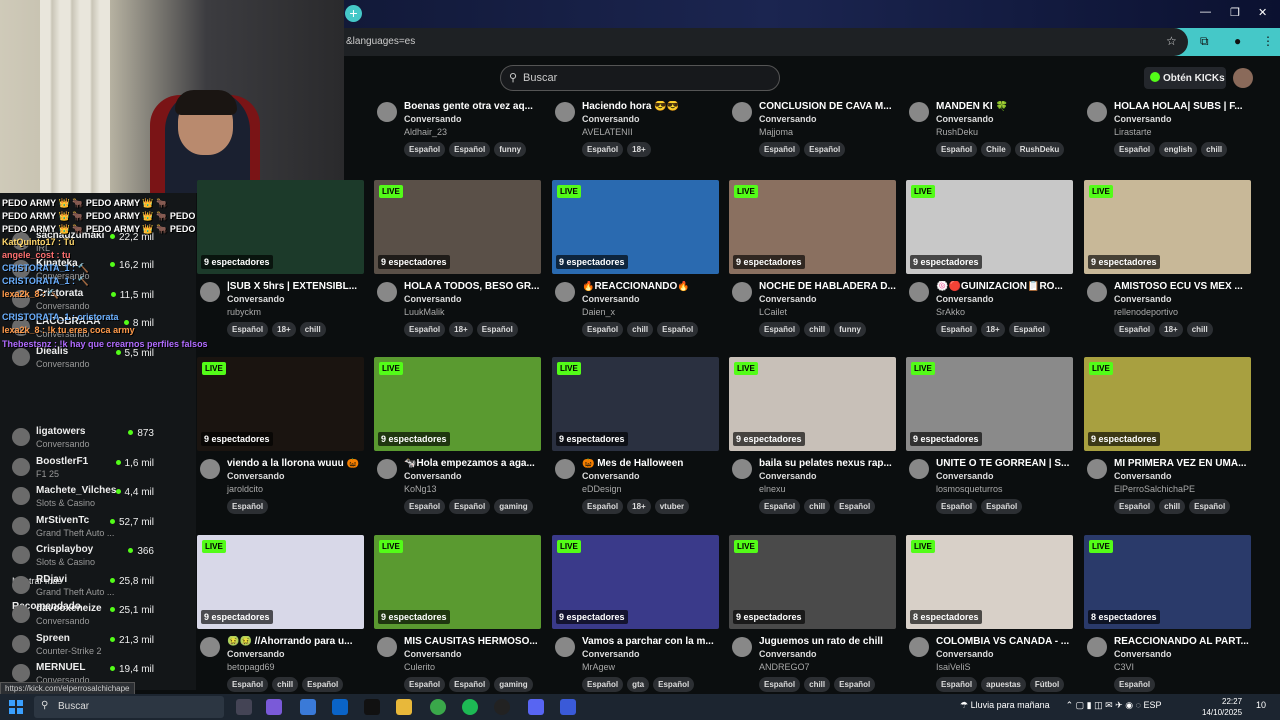 The image size is (1280, 720). I want to click on tag-chip: RushDeku, so click(1039, 149).